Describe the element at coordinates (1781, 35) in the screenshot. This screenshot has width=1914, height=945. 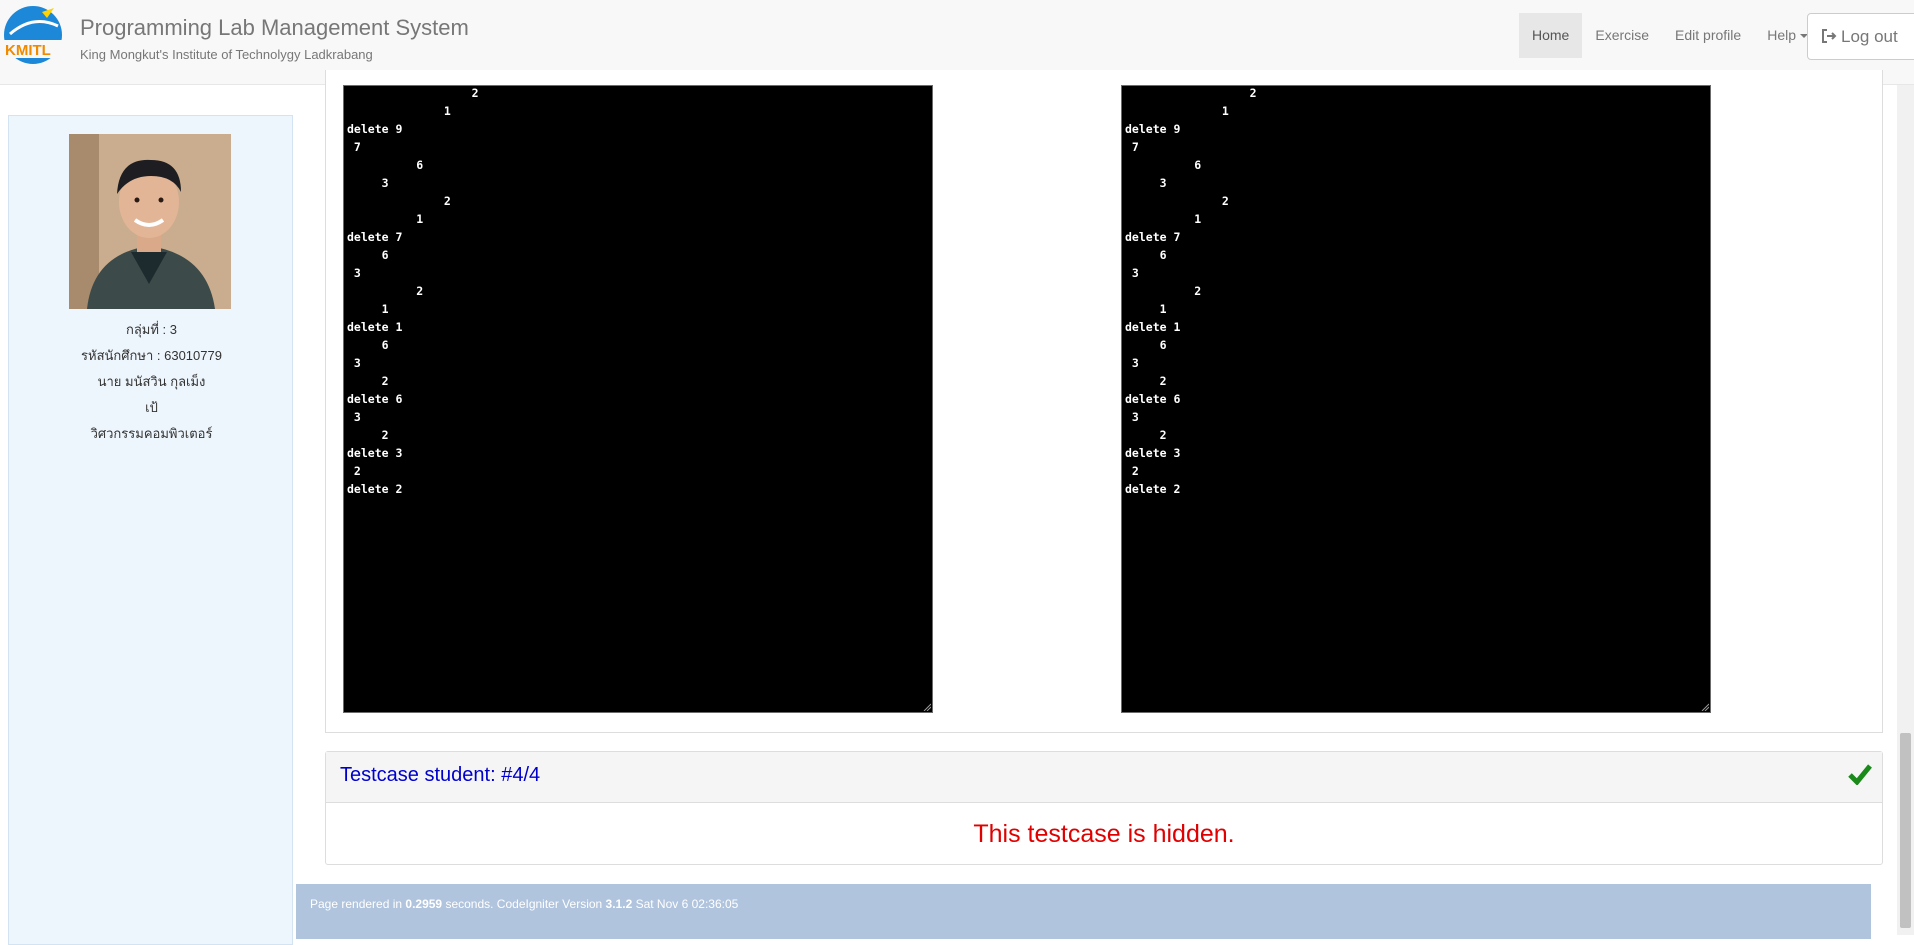
I see `nav-help-label: Help` at that location.